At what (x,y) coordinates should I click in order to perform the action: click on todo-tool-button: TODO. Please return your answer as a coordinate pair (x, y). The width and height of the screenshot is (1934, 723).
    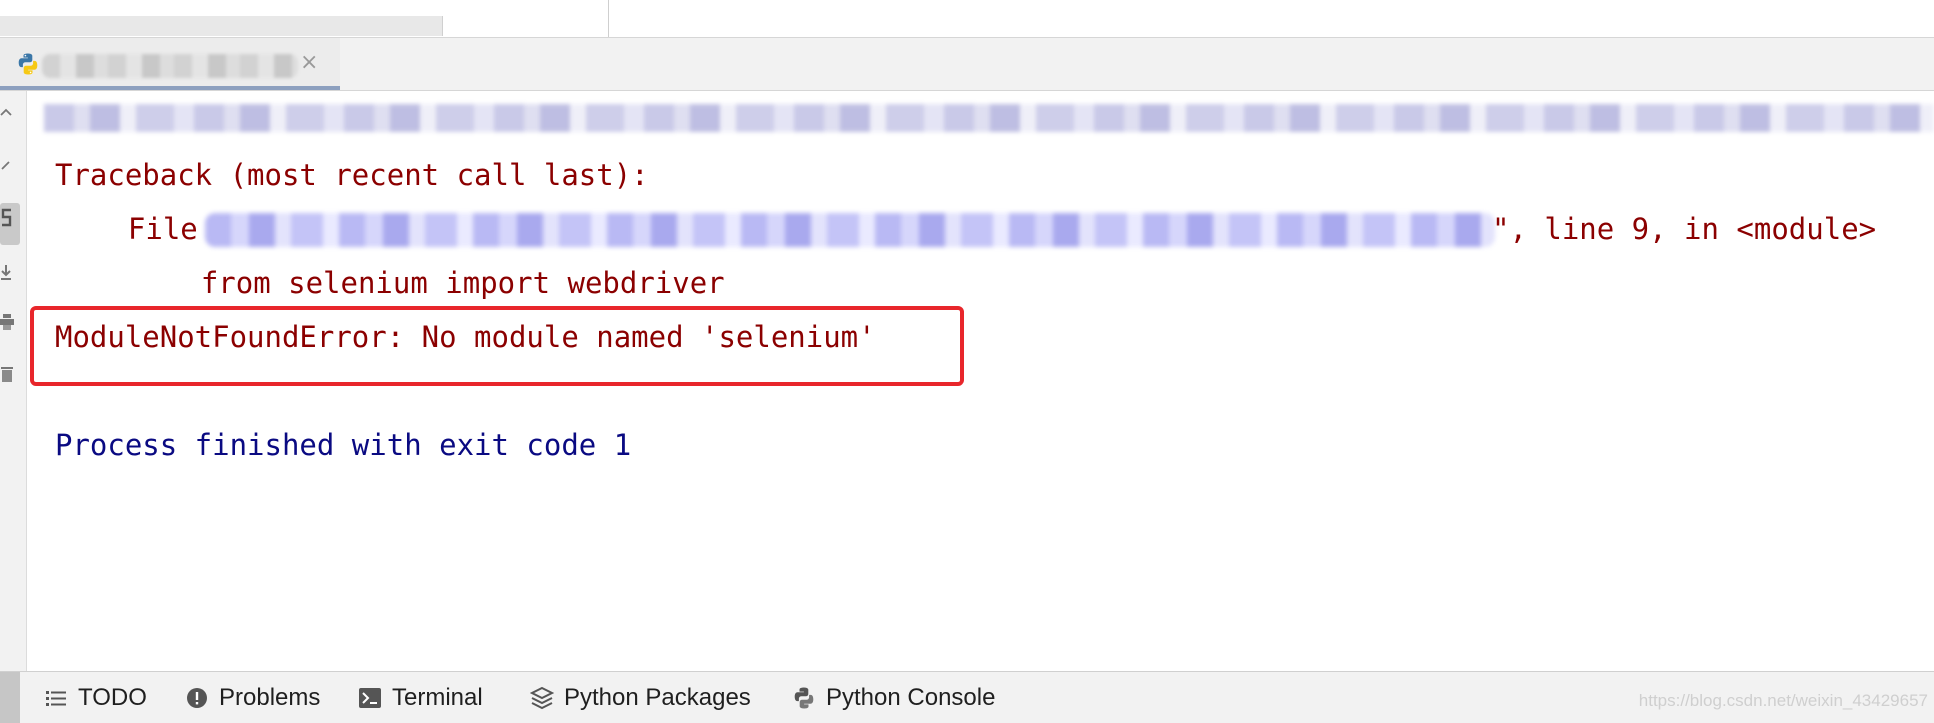
    Looking at the image, I should click on (95, 698).